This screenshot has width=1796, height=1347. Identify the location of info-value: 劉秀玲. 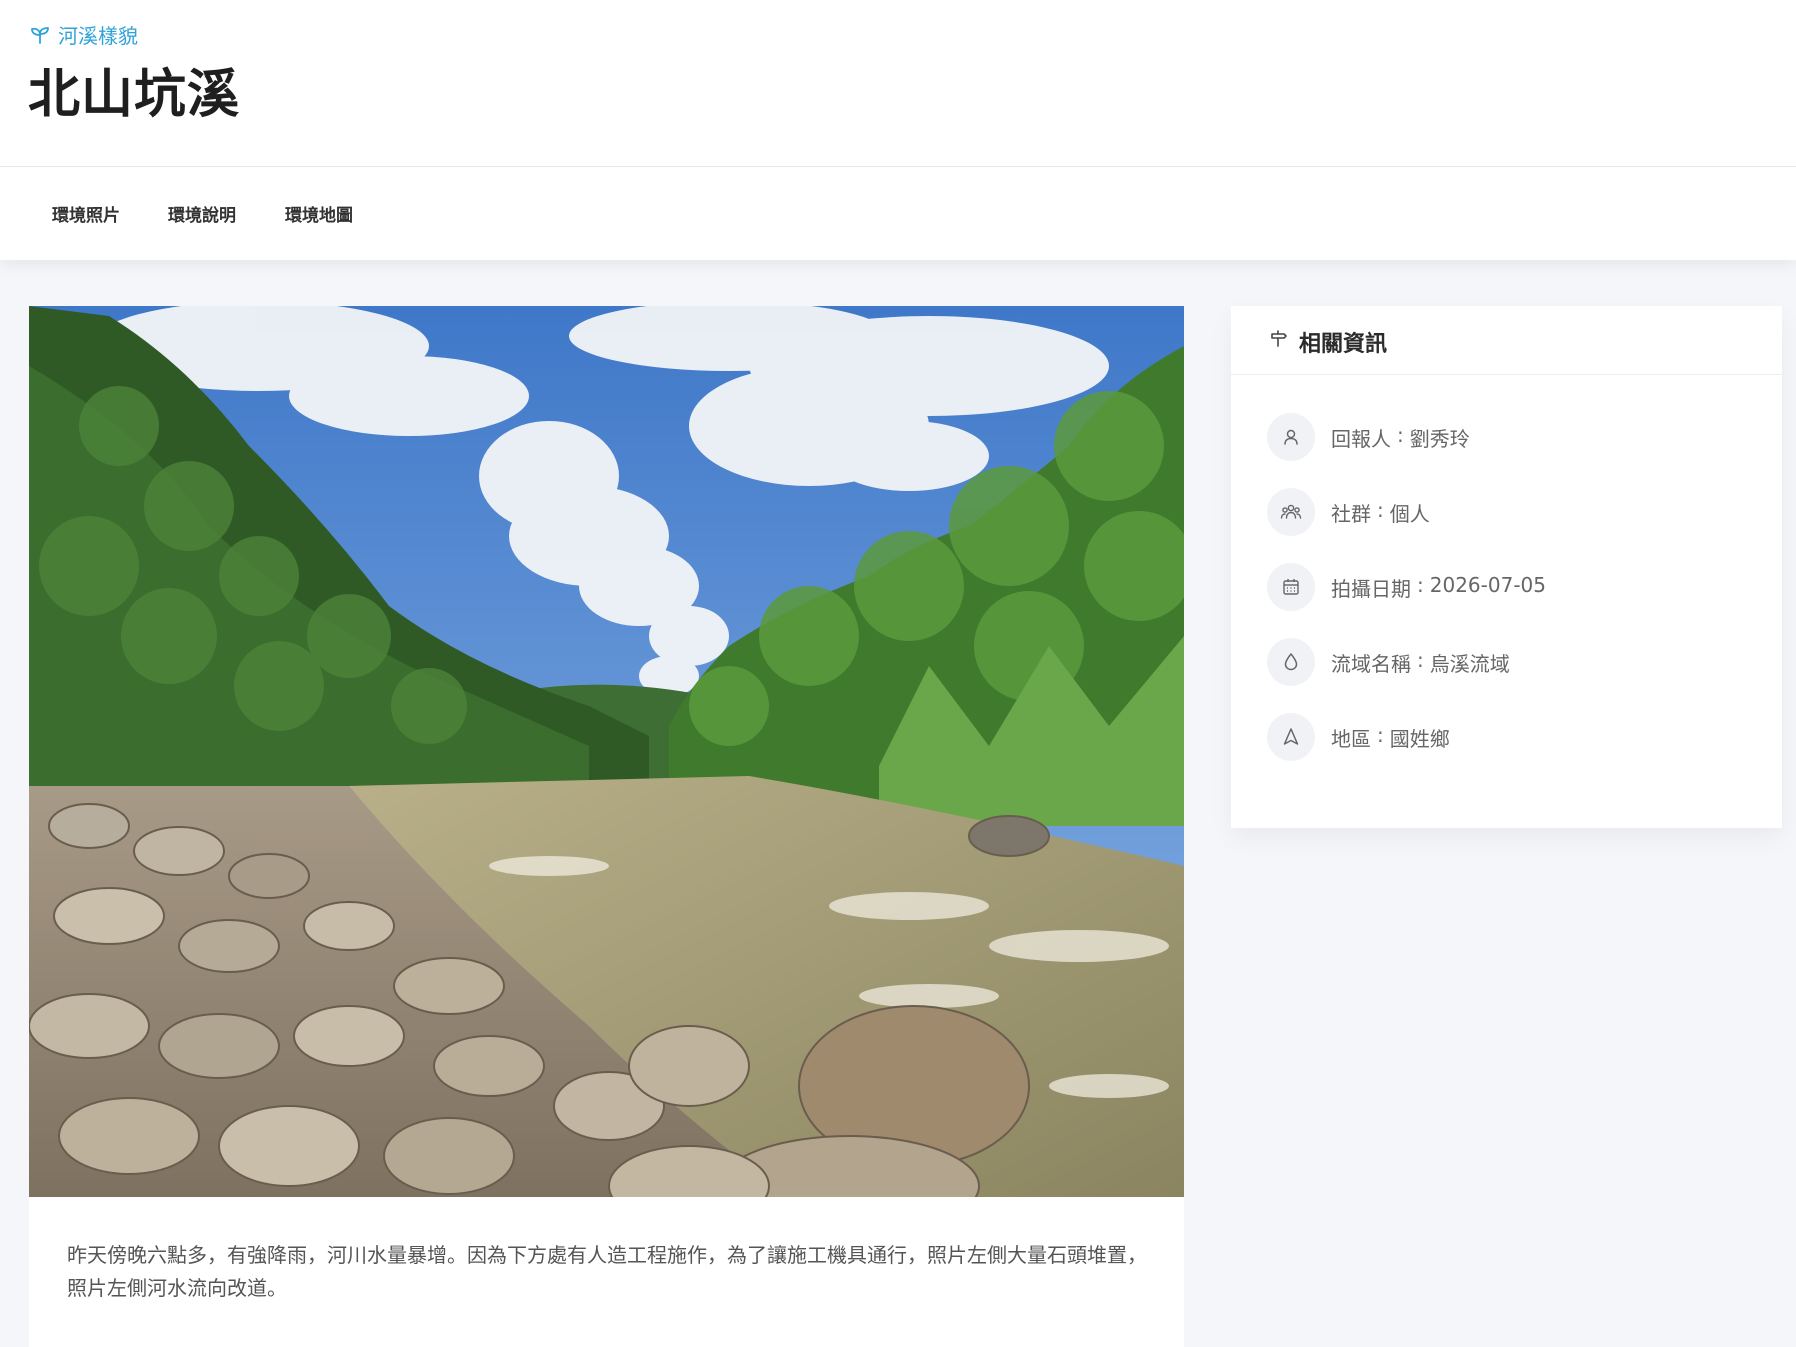
(1439, 438).